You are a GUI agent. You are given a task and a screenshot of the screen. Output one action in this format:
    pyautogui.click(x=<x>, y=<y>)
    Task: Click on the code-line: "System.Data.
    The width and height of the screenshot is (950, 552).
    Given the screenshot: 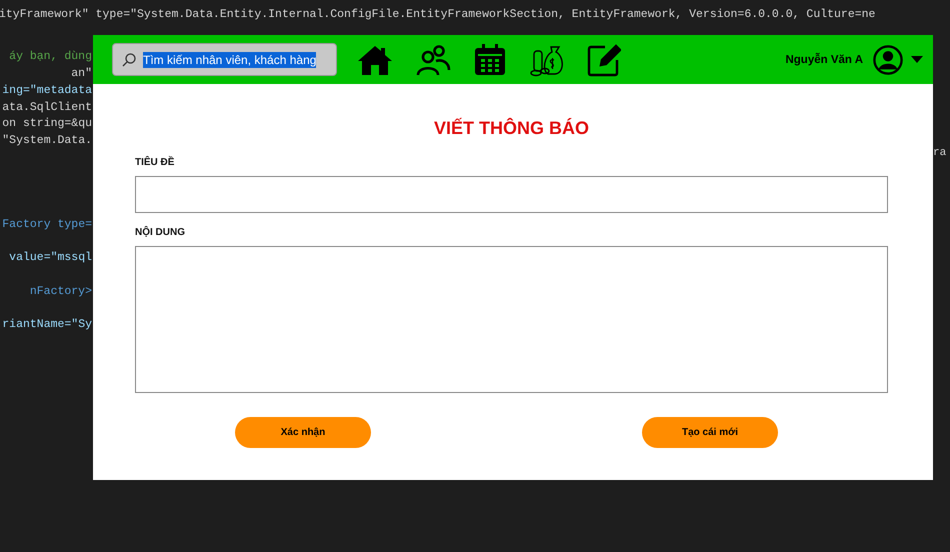 What is the action you would take?
    pyautogui.click(x=47, y=141)
    